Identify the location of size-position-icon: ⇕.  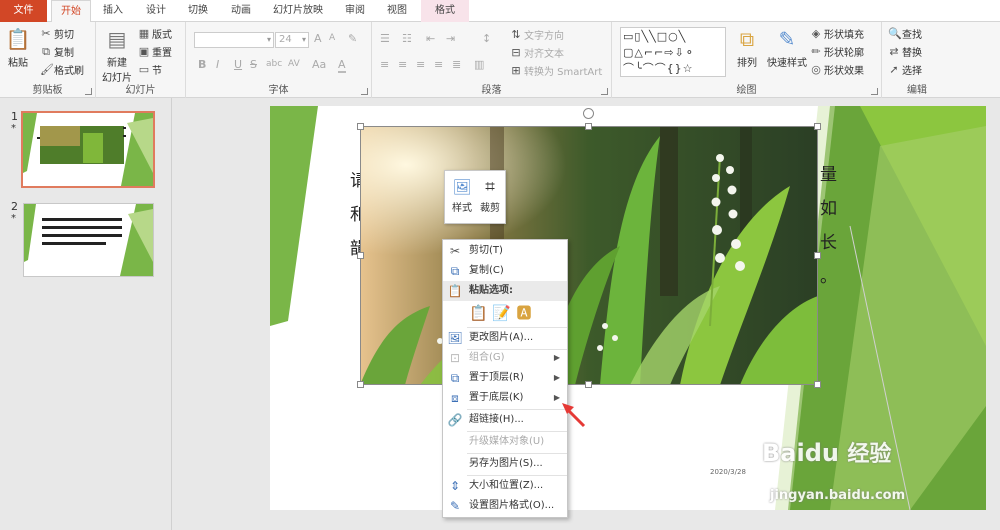
(455, 486).